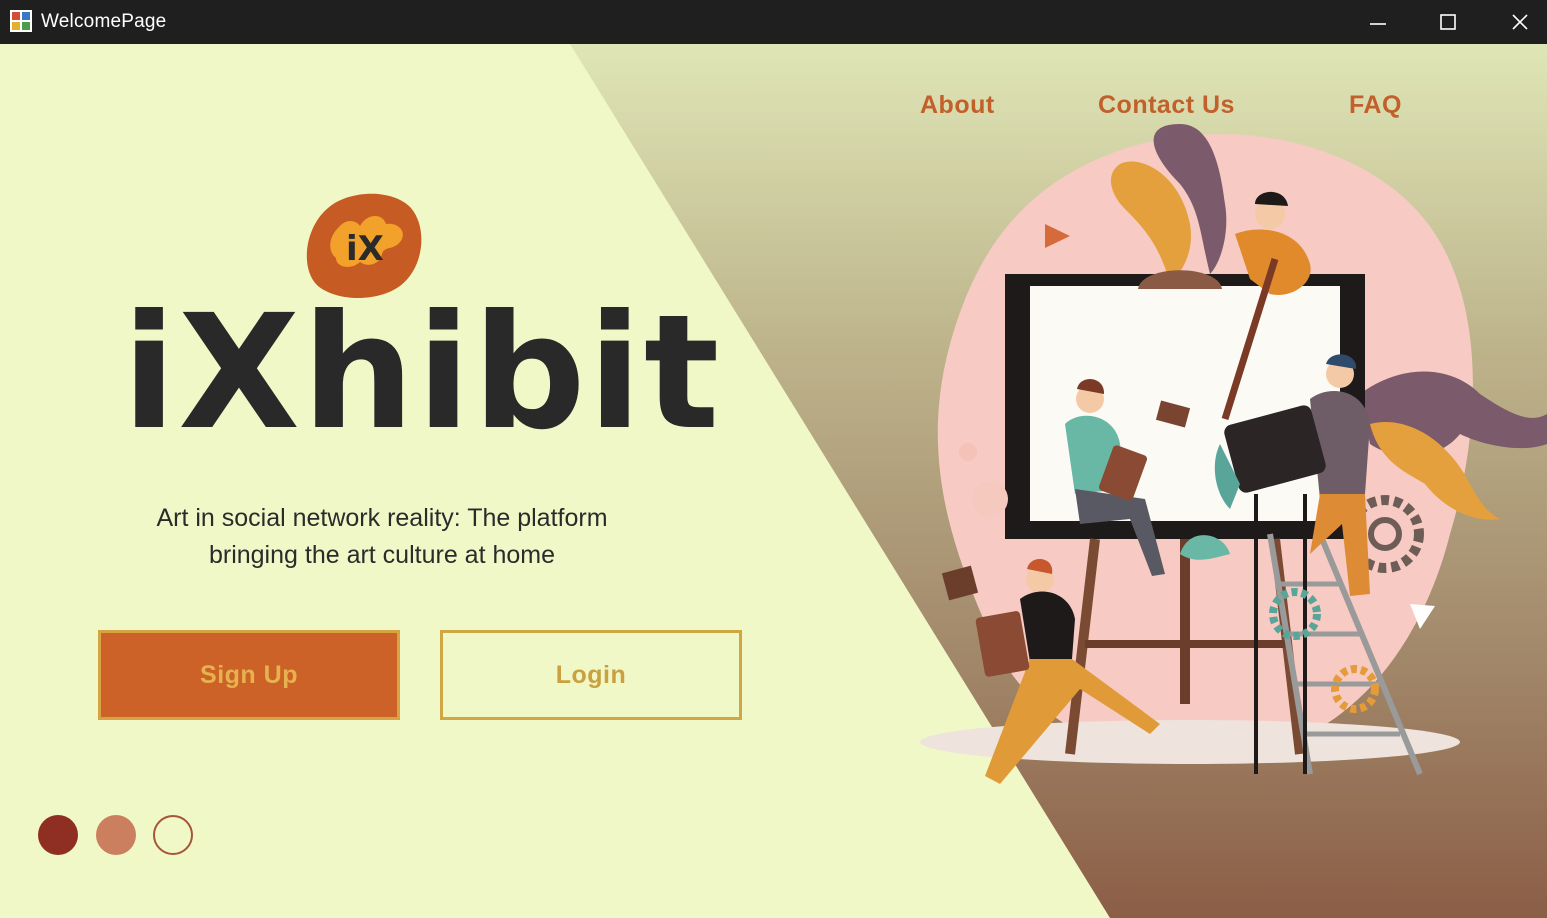 The image size is (1547, 918). I want to click on logo-mark-text: iX, so click(365, 249).